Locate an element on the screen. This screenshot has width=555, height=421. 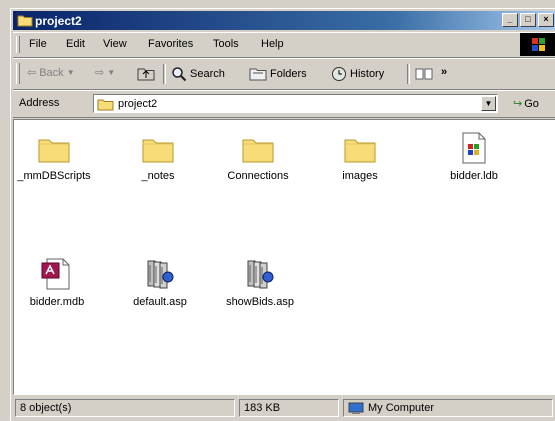
menubar-grip is located at coordinates (18, 44).